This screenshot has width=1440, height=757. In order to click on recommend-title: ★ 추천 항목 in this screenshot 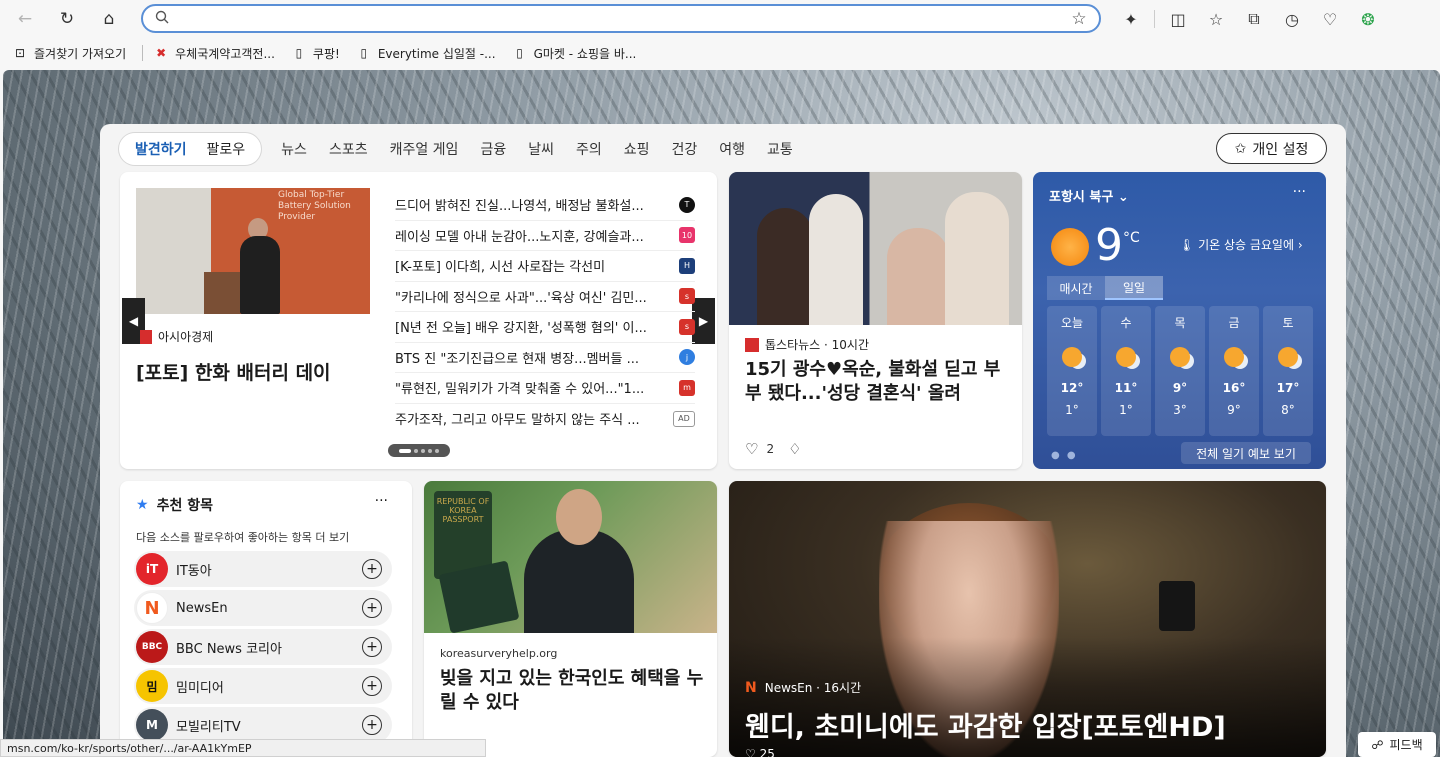, I will do `click(174, 505)`.